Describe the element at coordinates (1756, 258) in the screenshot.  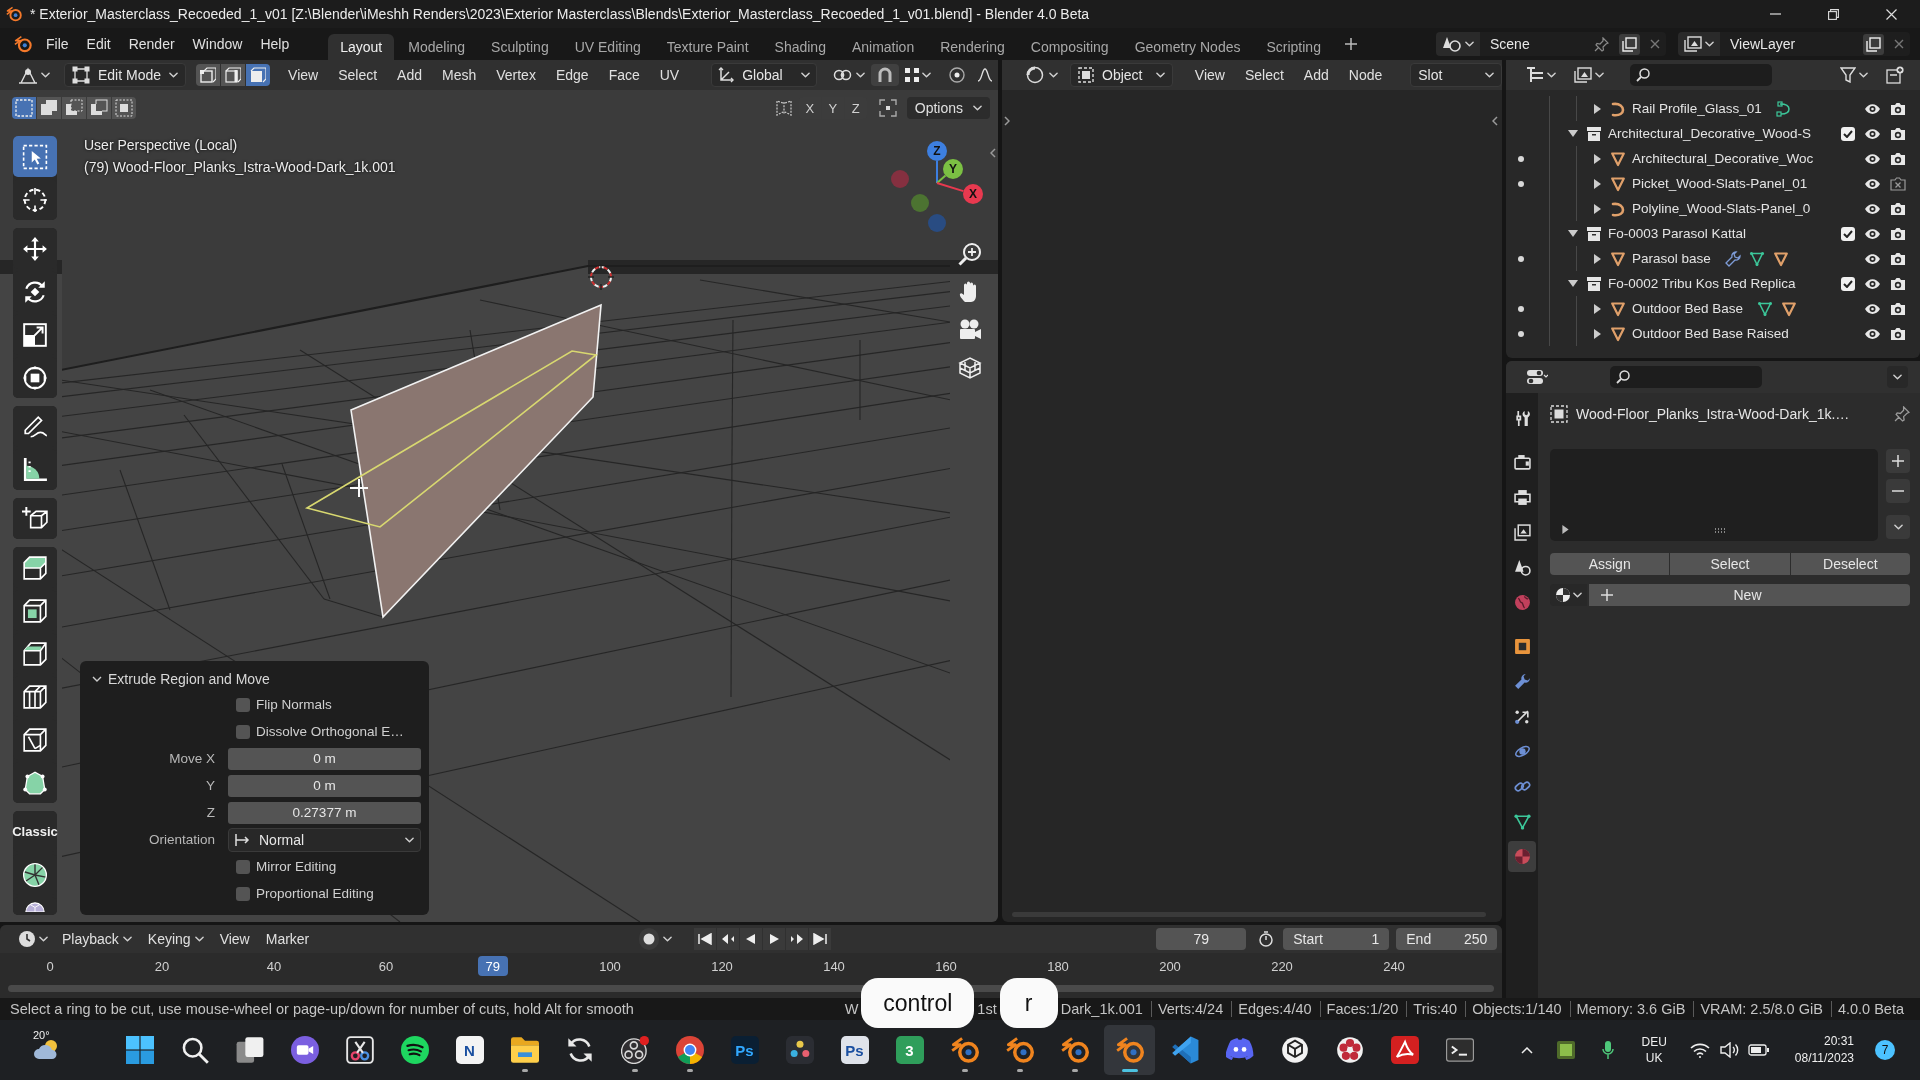
I see `mesh-data-icon` at that location.